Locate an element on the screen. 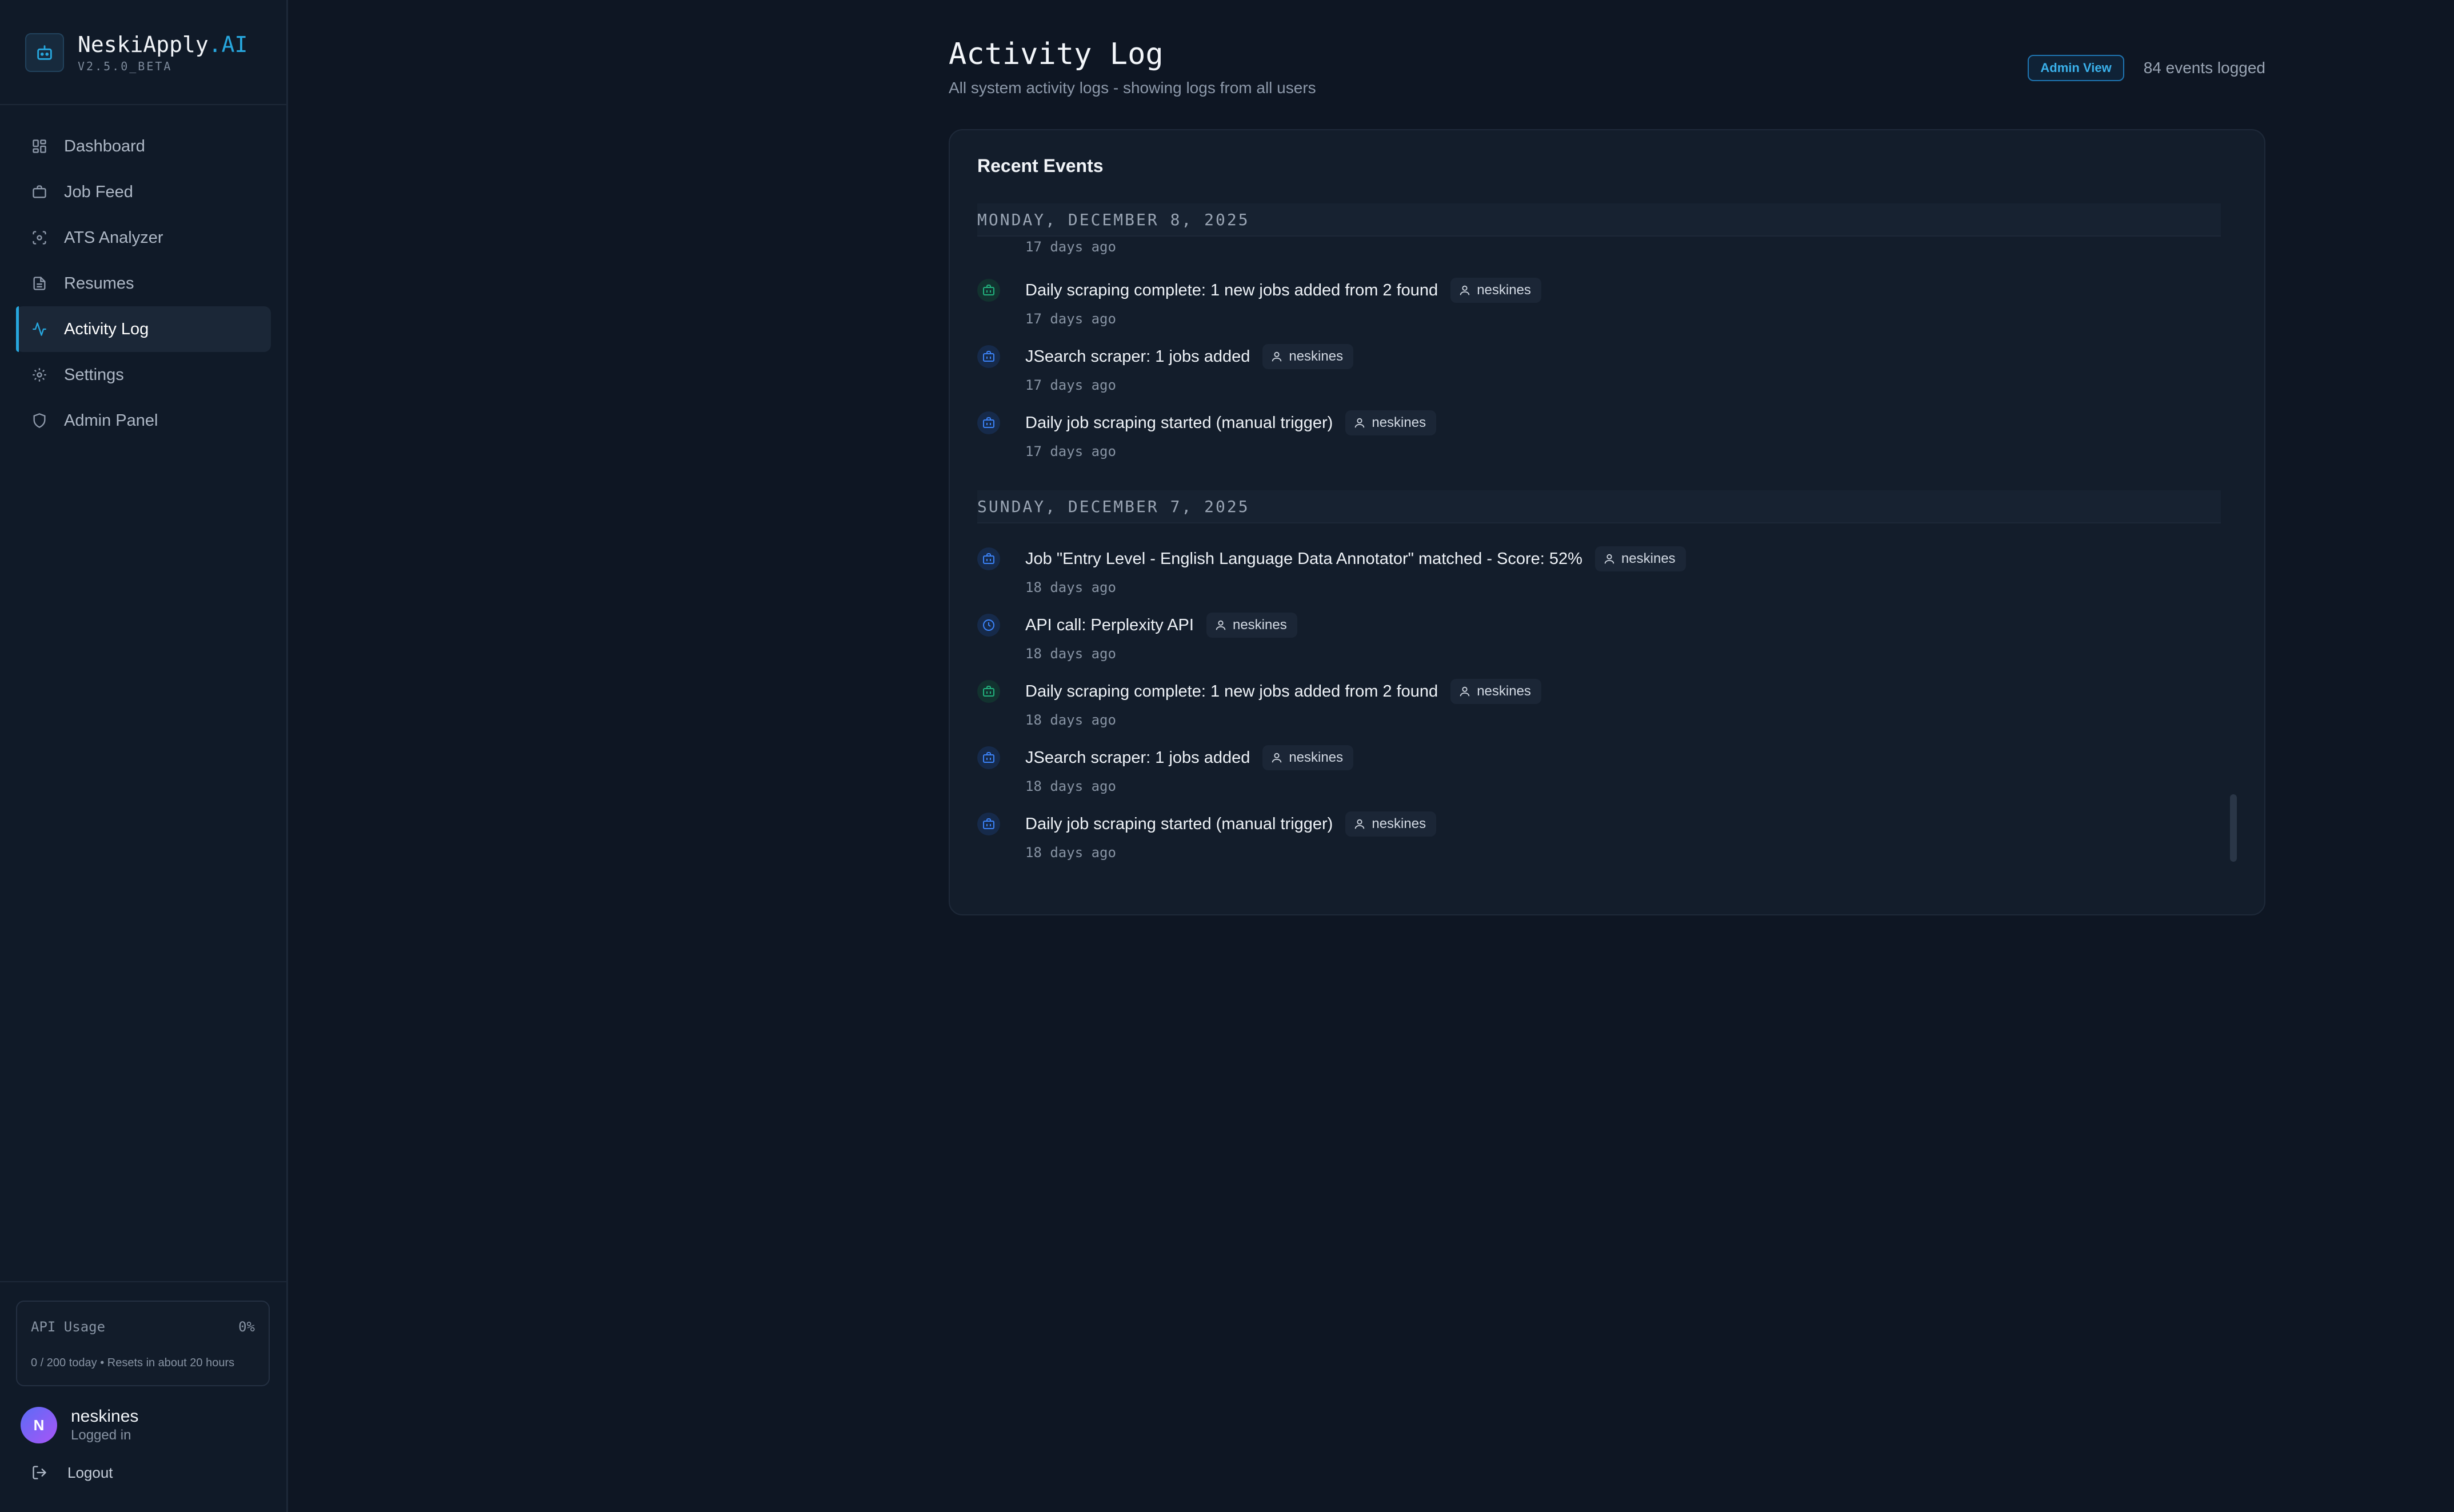 Image resolution: width=2454 pixels, height=1512 pixels. logout-icon is located at coordinates (39, 1472).